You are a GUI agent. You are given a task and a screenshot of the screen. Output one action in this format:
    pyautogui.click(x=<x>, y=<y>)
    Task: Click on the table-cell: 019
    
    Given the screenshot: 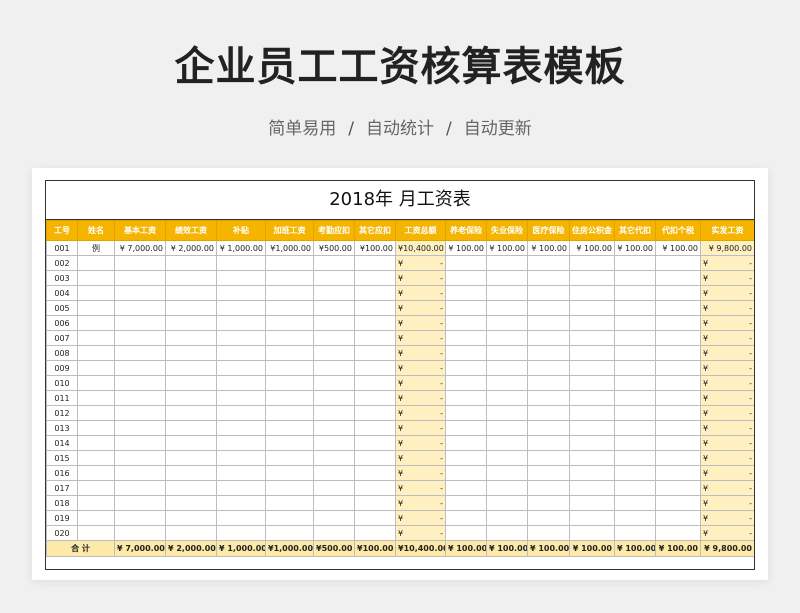 What is the action you would take?
    pyautogui.click(x=62, y=518)
    